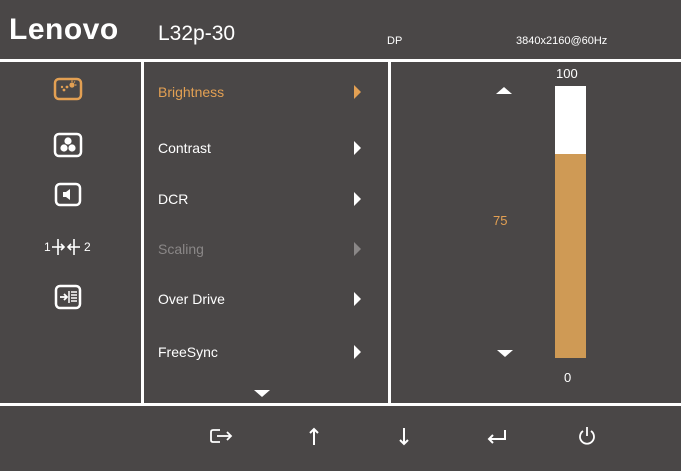  I want to click on enter-button, so click(497, 436).